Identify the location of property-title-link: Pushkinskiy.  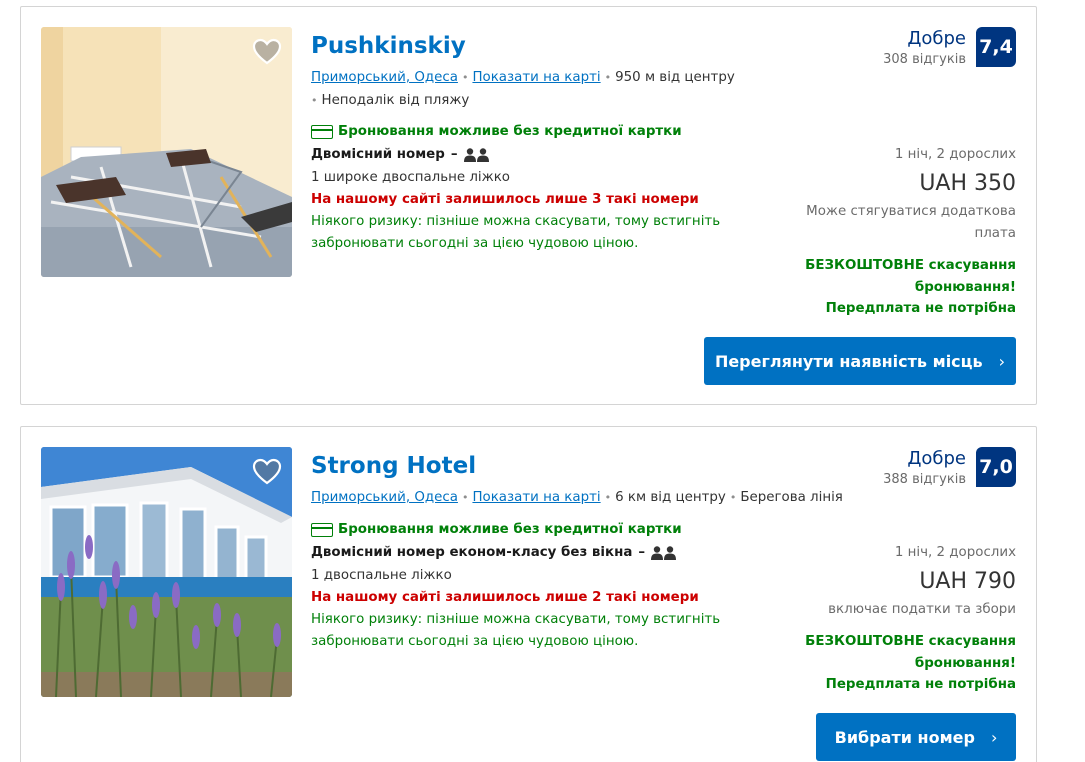
(388, 46).